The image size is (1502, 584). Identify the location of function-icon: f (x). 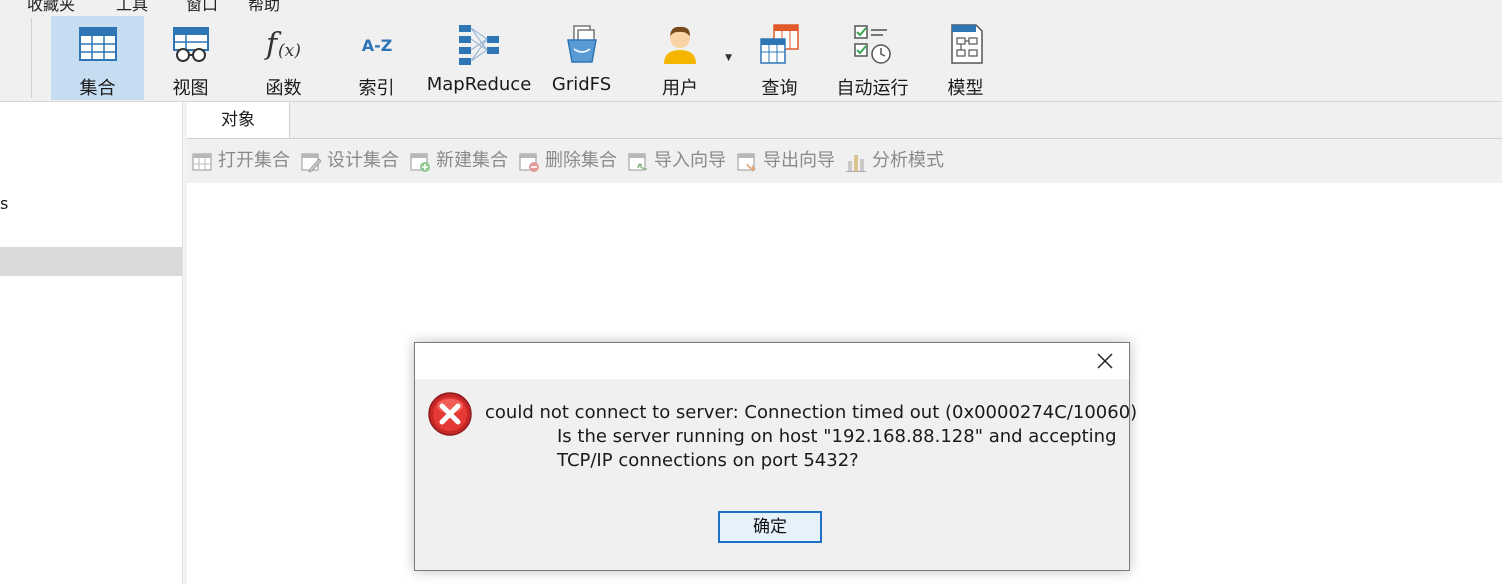
(282, 44).